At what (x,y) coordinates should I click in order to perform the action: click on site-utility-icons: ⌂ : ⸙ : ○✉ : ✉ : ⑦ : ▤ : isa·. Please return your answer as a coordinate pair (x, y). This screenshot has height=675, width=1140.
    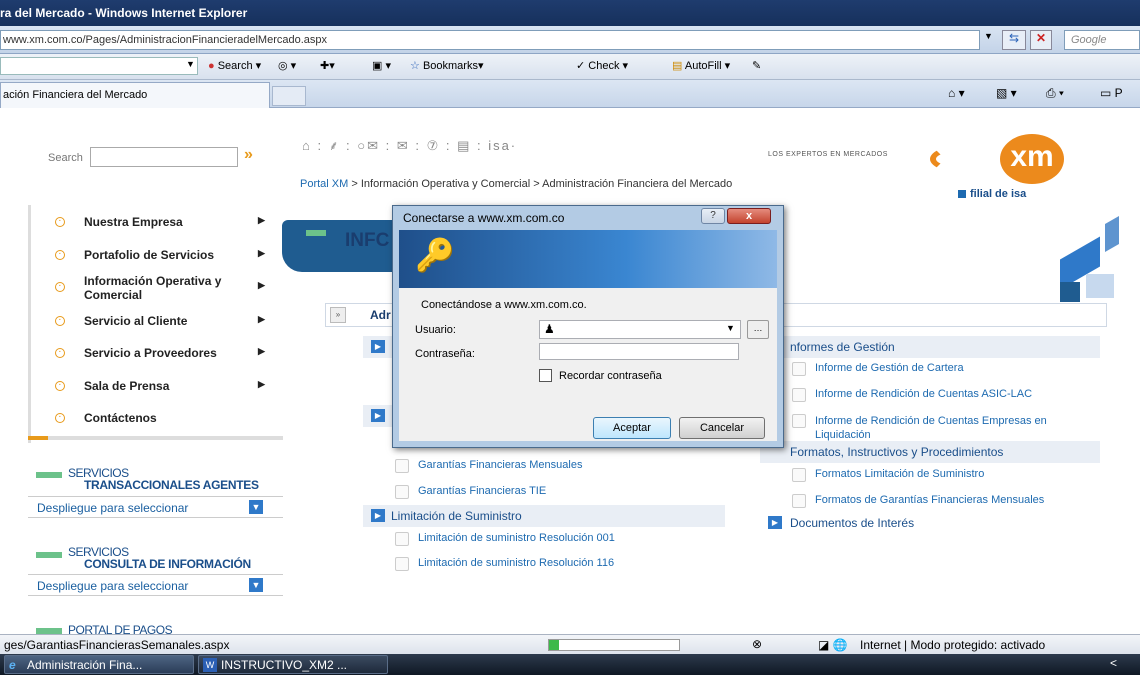
    Looking at the image, I should click on (409, 145).